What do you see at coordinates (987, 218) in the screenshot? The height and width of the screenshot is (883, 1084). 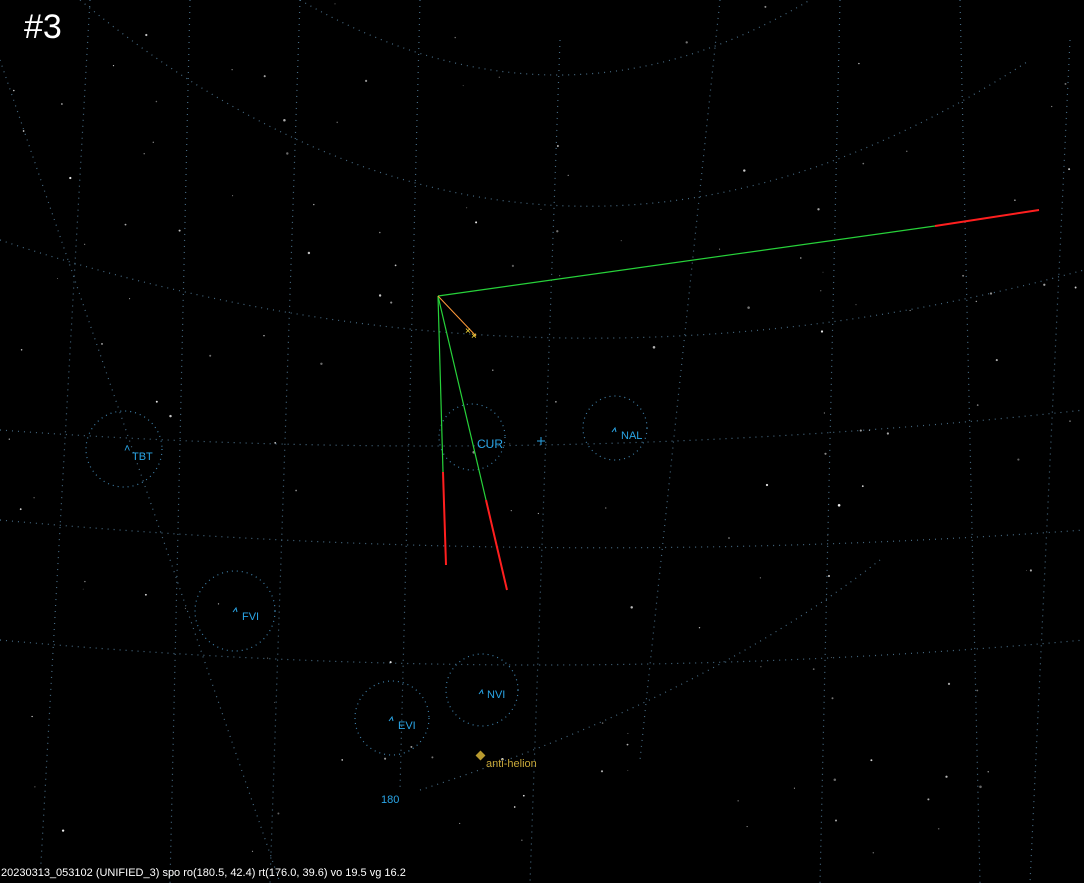 I see `track-east-red` at bounding box center [987, 218].